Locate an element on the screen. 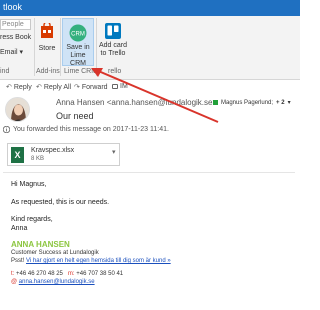 This screenshot has width=320, height=310. add-card-label: Add card is located at coordinates (113, 45).